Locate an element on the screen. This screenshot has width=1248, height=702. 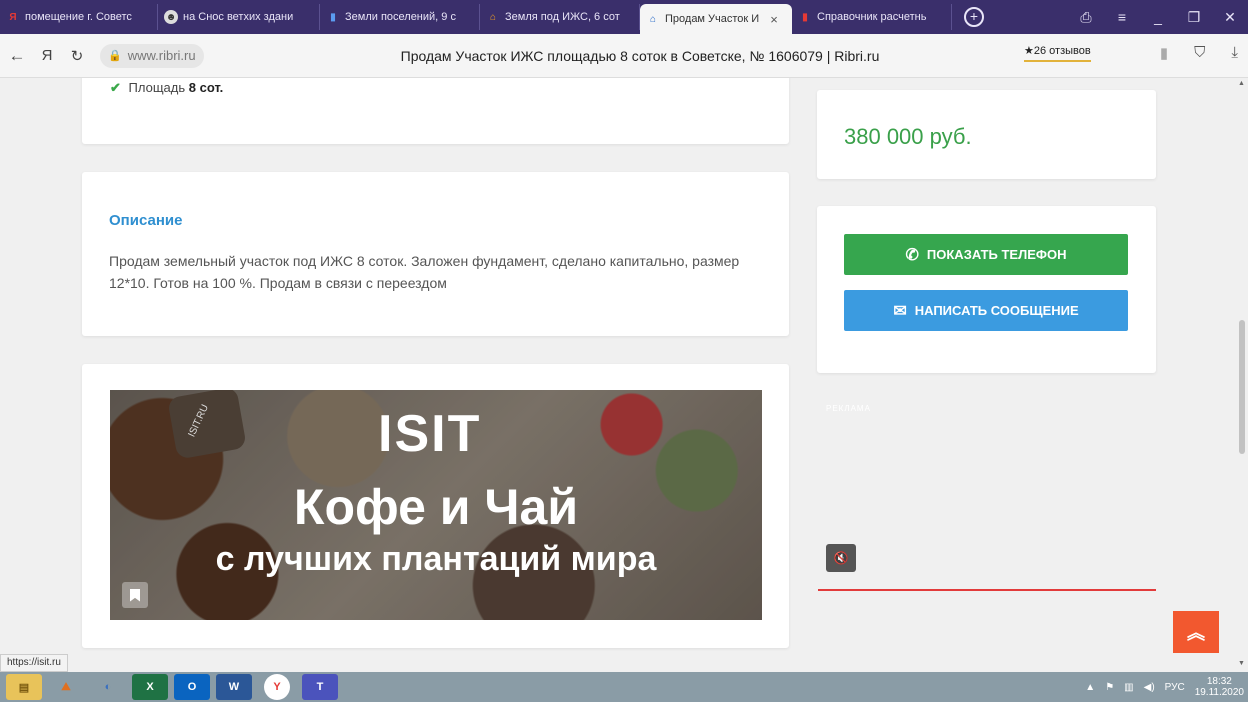
new-tab-button: + is located at coordinates (974, 17).